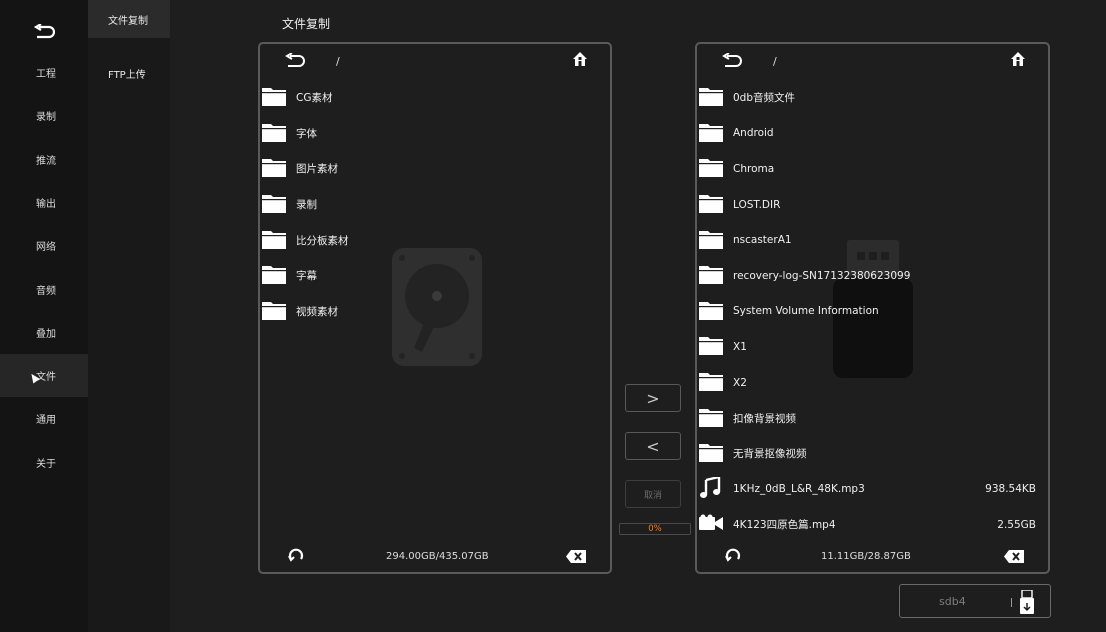 This screenshot has height=632, width=1106. What do you see at coordinates (1010, 489) in the screenshot?
I see `file-size: 938.54KB` at bounding box center [1010, 489].